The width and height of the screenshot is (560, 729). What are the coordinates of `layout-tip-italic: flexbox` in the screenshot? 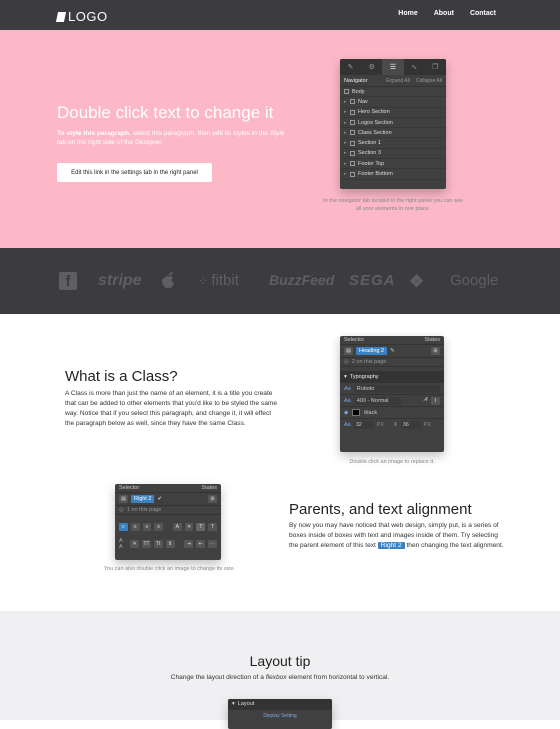 It's located at (276, 677).